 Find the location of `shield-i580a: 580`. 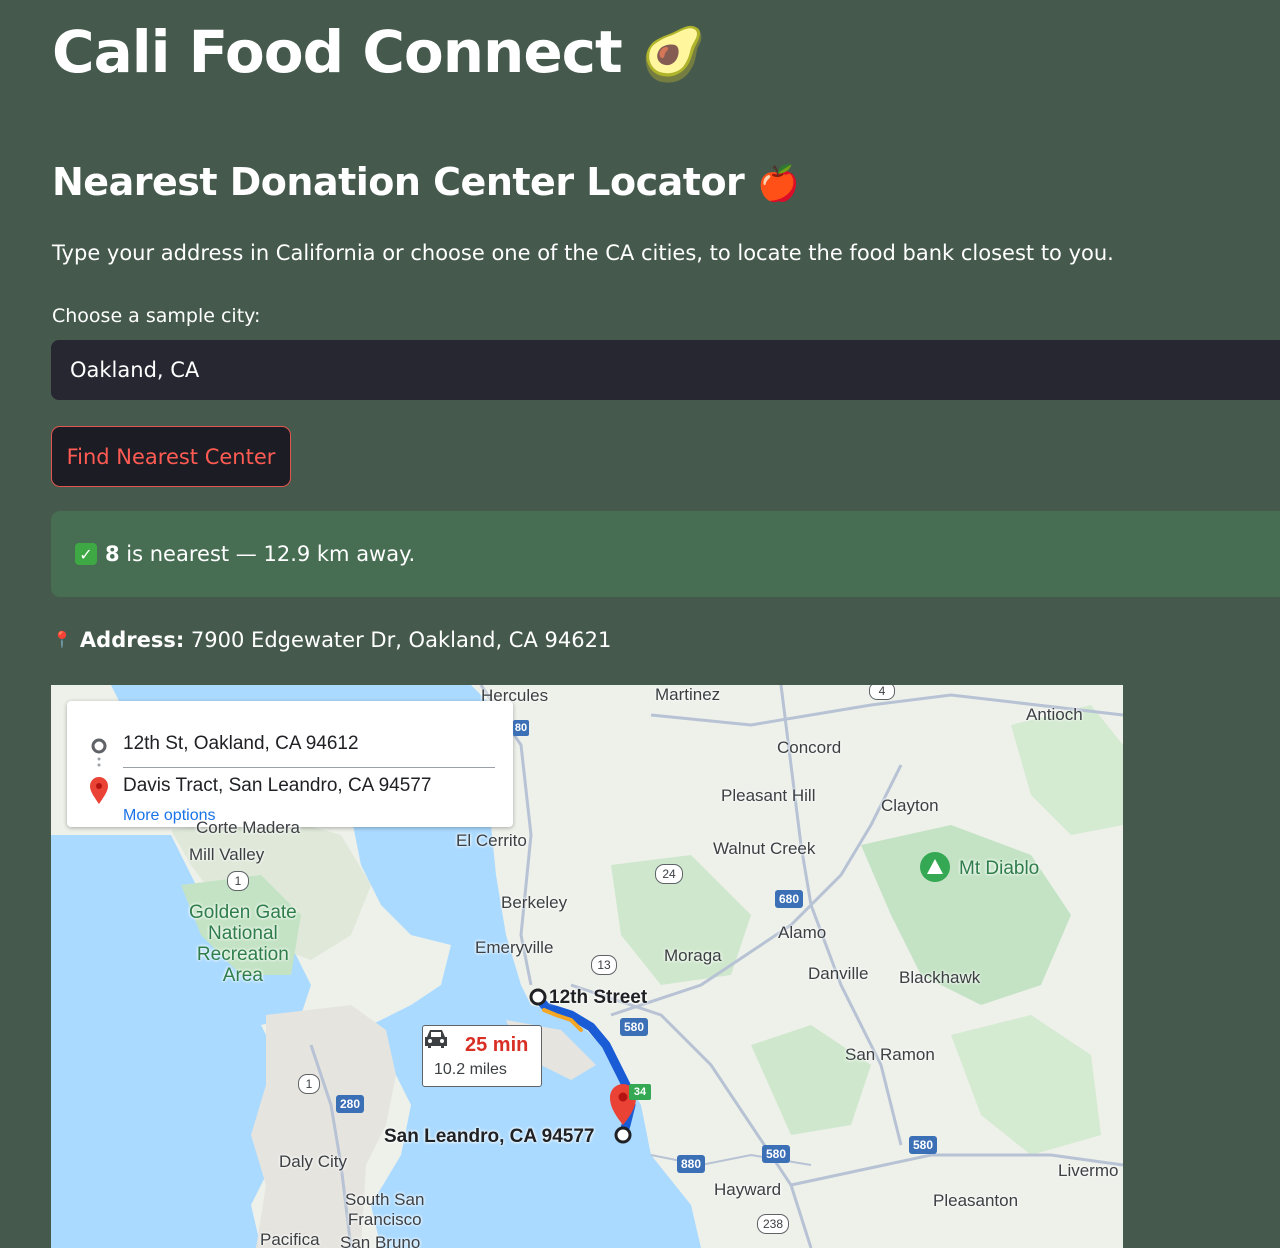

shield-i580a: 580 is located at coordinates (634, 1027).